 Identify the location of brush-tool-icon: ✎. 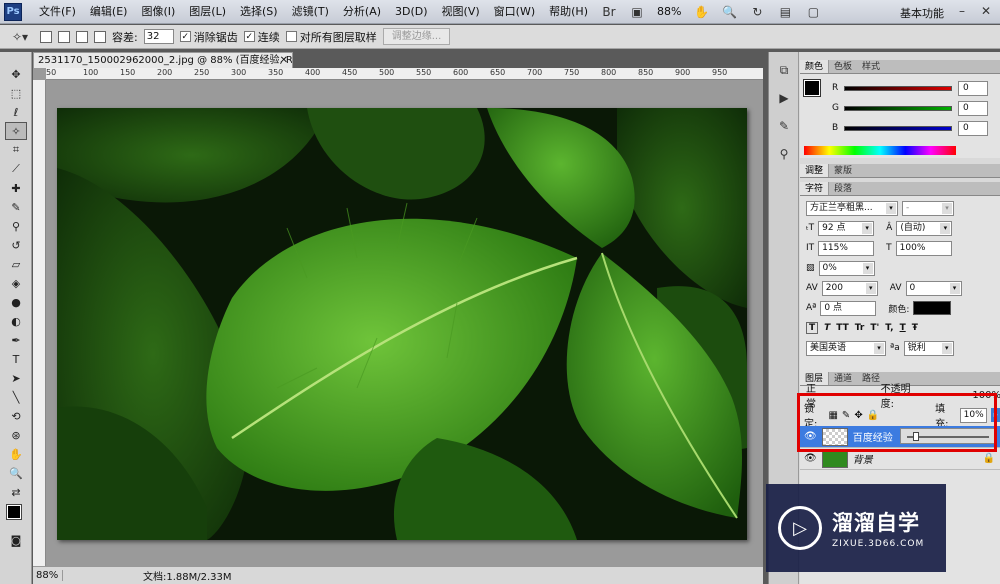
(16, 207).